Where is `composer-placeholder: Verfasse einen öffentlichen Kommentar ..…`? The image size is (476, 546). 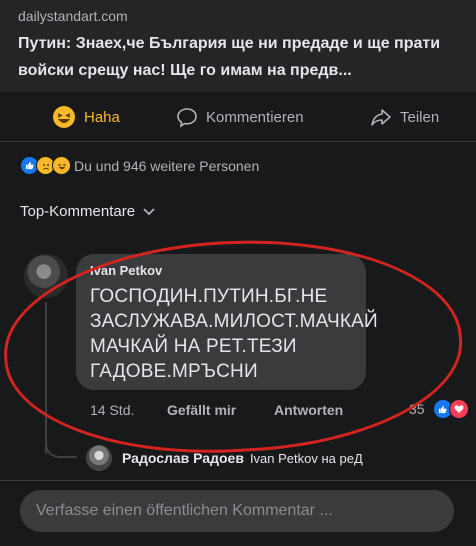 composer-placeholder: Verfasse einen öffentlichen Kommentar ..… is located at coordinates (184, 510).